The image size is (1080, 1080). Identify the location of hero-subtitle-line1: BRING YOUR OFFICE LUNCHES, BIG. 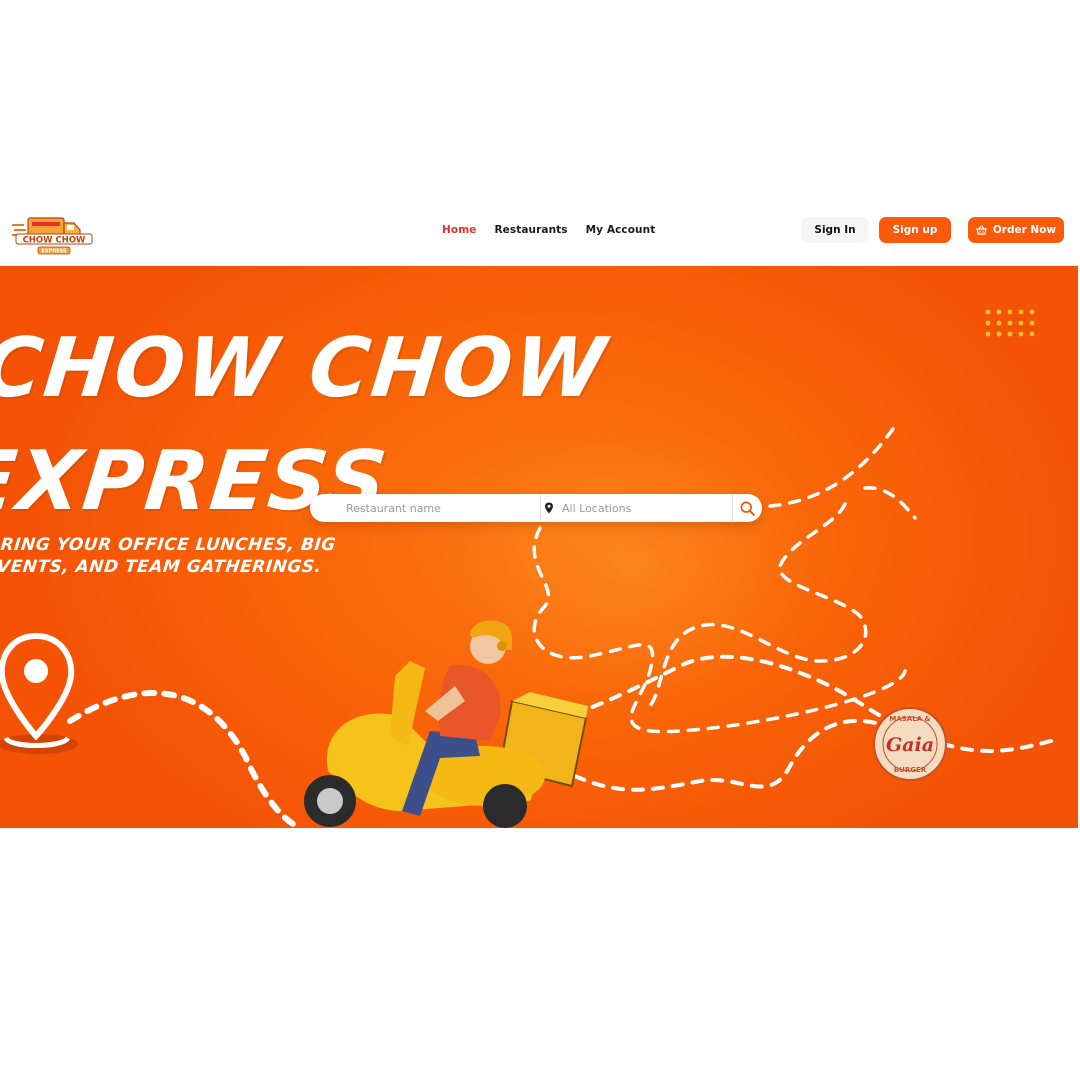
(168, 545).